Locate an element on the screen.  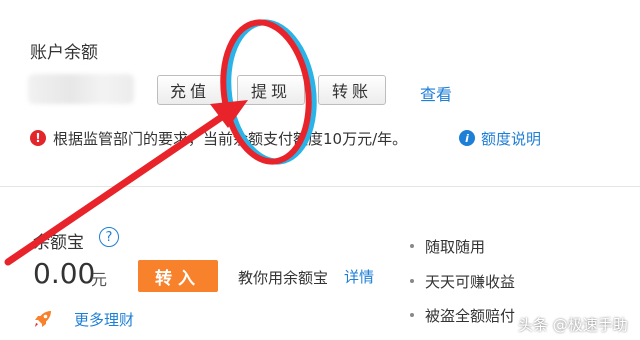
feature-item: 天天可赚收益 is located at coordinates (470, 282).